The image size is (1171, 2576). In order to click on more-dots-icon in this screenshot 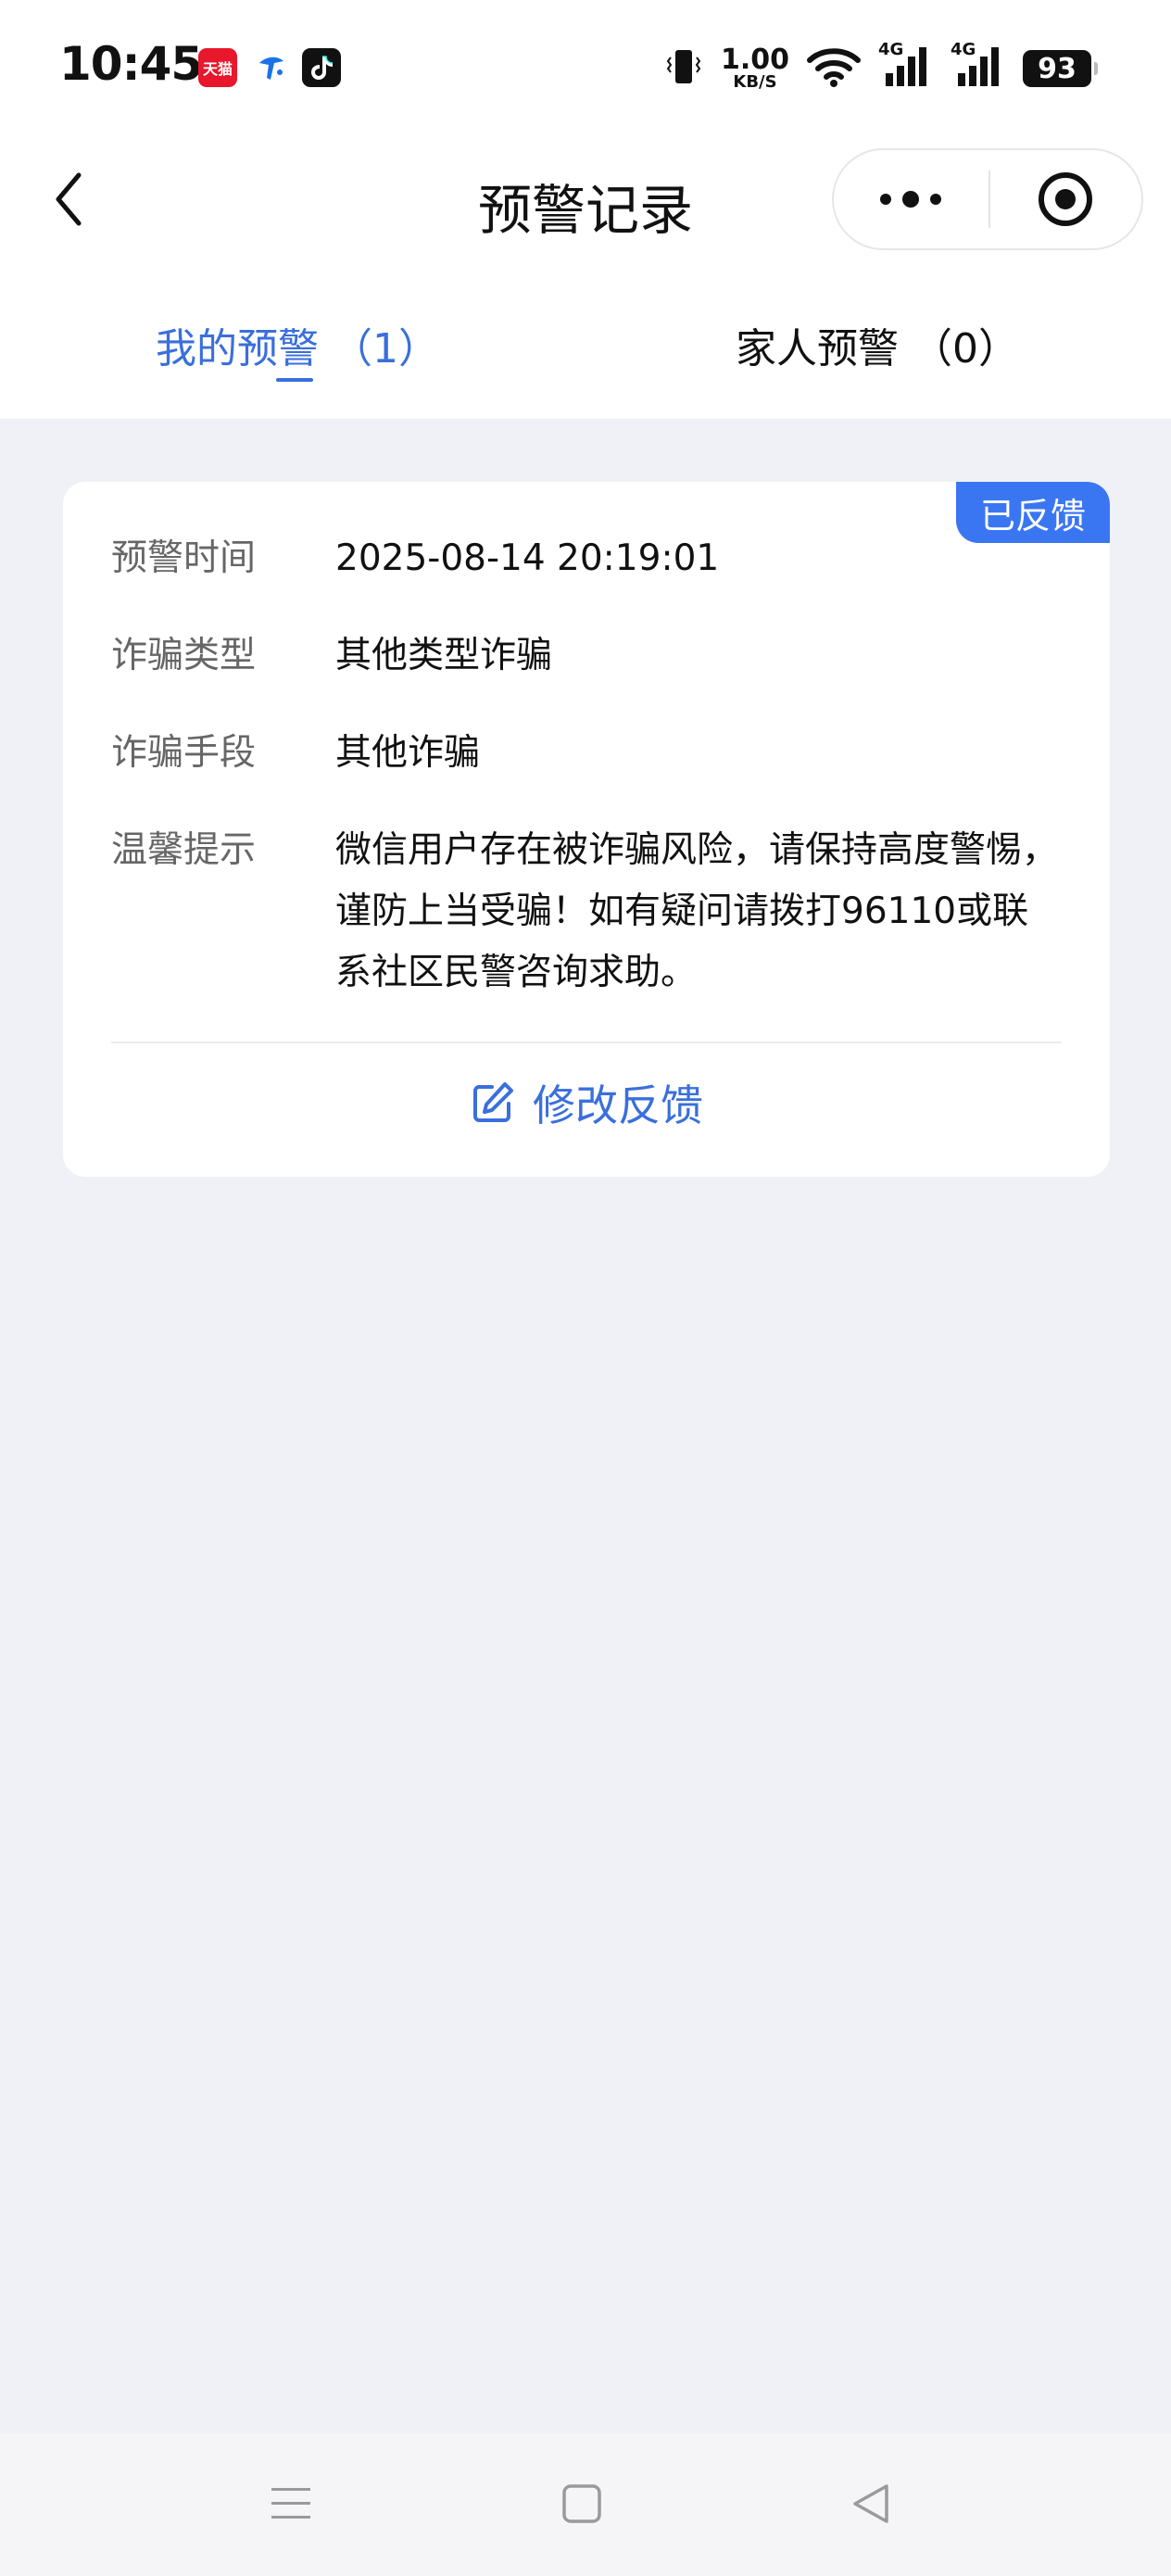, I will do `click(911, 200)`.